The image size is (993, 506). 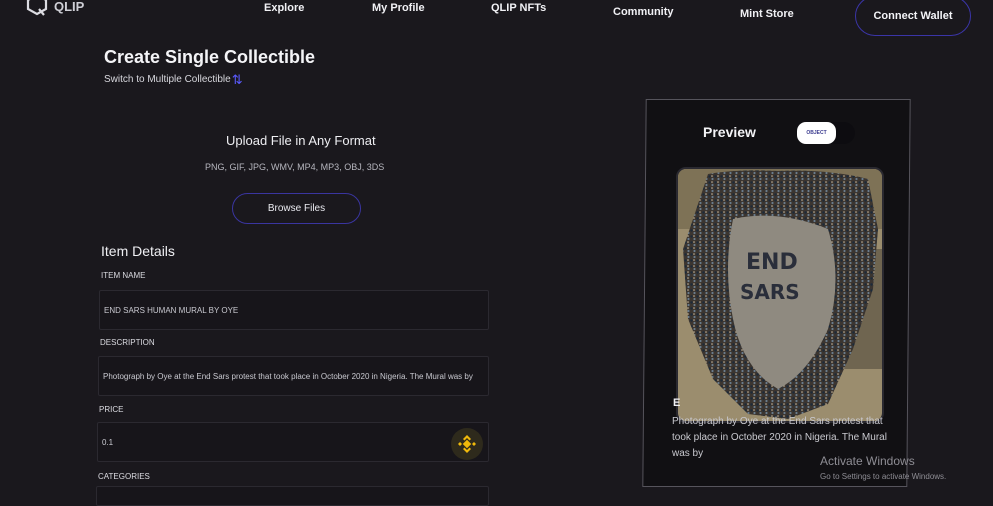 I want to click on mural-text-sars: SARS, so click(x=770, y=292).